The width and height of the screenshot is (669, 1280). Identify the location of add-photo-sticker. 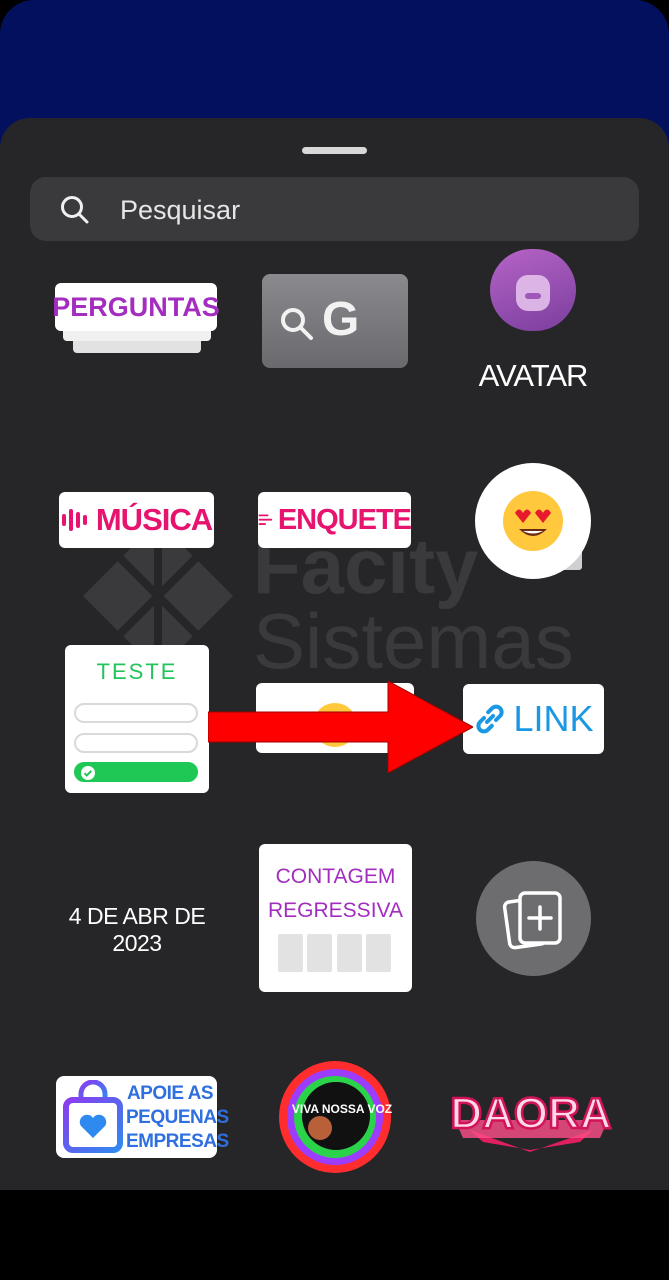
(533, 918).